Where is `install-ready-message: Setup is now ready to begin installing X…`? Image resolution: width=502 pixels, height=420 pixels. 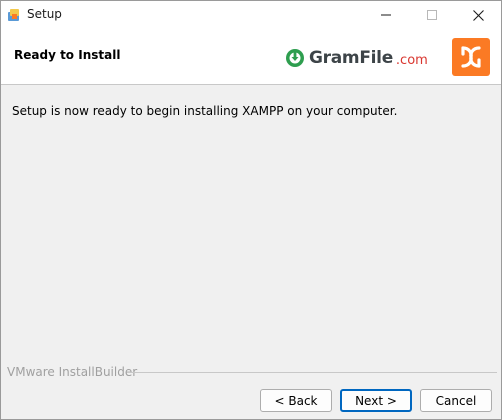
install-ready-message: Setup is now ready to begin installing X… is located at coordinates (205, 111).